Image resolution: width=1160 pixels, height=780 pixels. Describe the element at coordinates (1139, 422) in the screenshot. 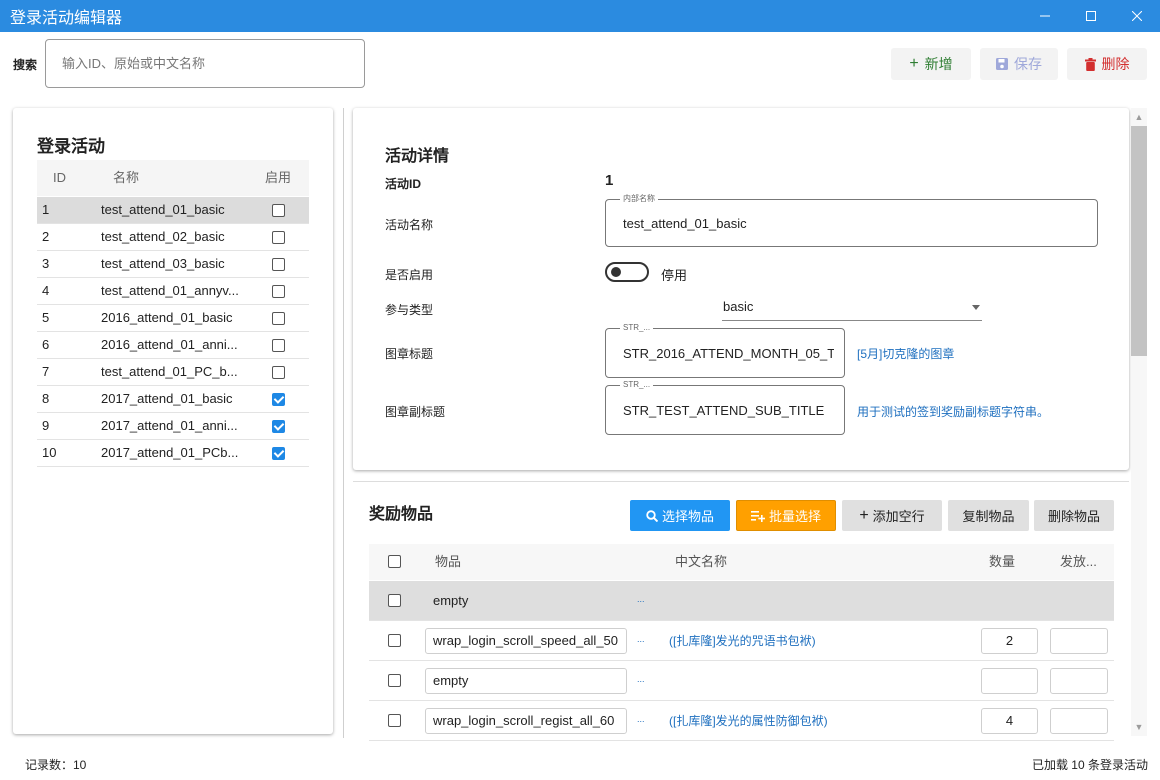

I see `vertical-scrollbar: ▲ ▼` at that location.